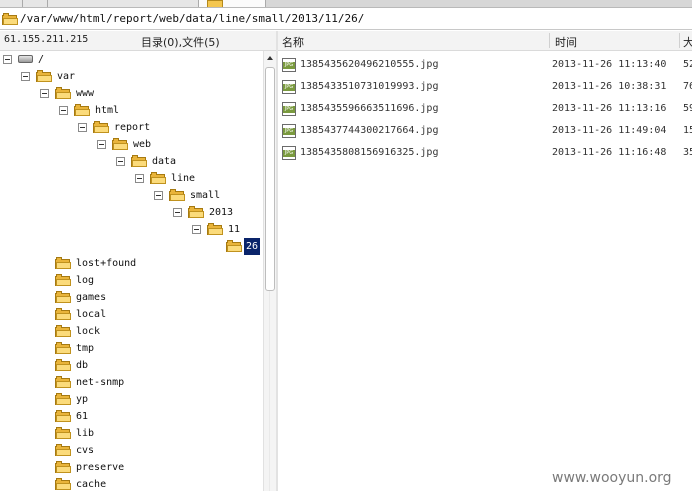  What do you see at coordinates (289, 109) in the screenshot?
I see `jpg-file-icon` at bounding box center [289, 109].